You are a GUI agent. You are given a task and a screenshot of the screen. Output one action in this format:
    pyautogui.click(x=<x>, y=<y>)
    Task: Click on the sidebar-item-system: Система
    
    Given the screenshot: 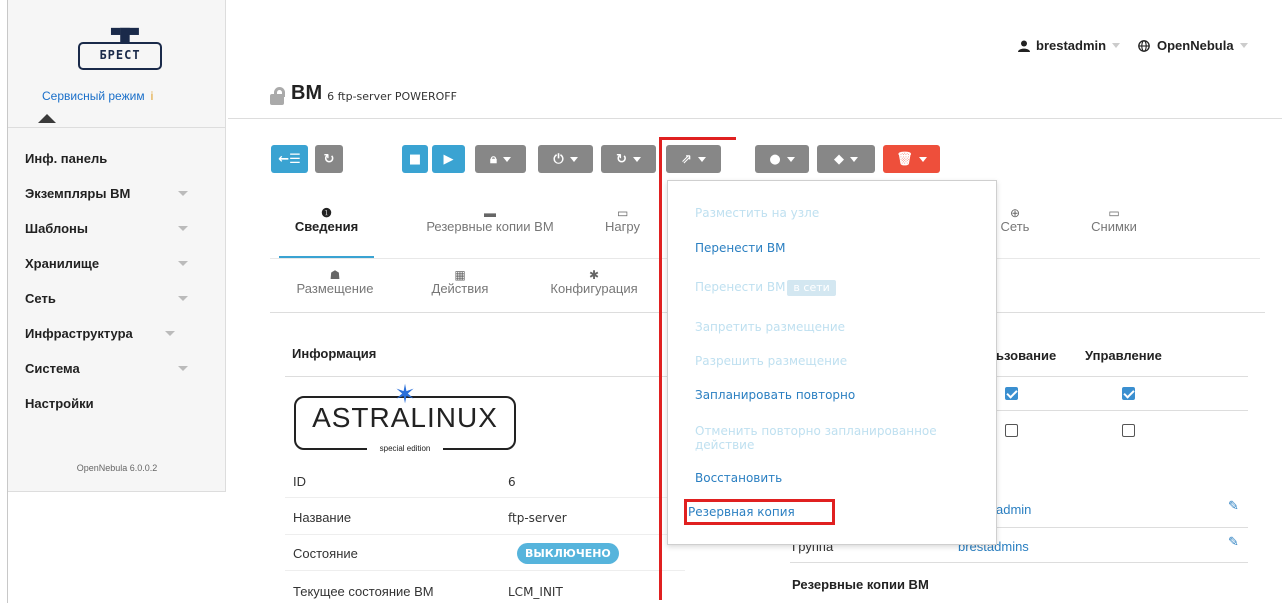 What is the action you would take?
    pyautogui.click(x=110, y=375)
    